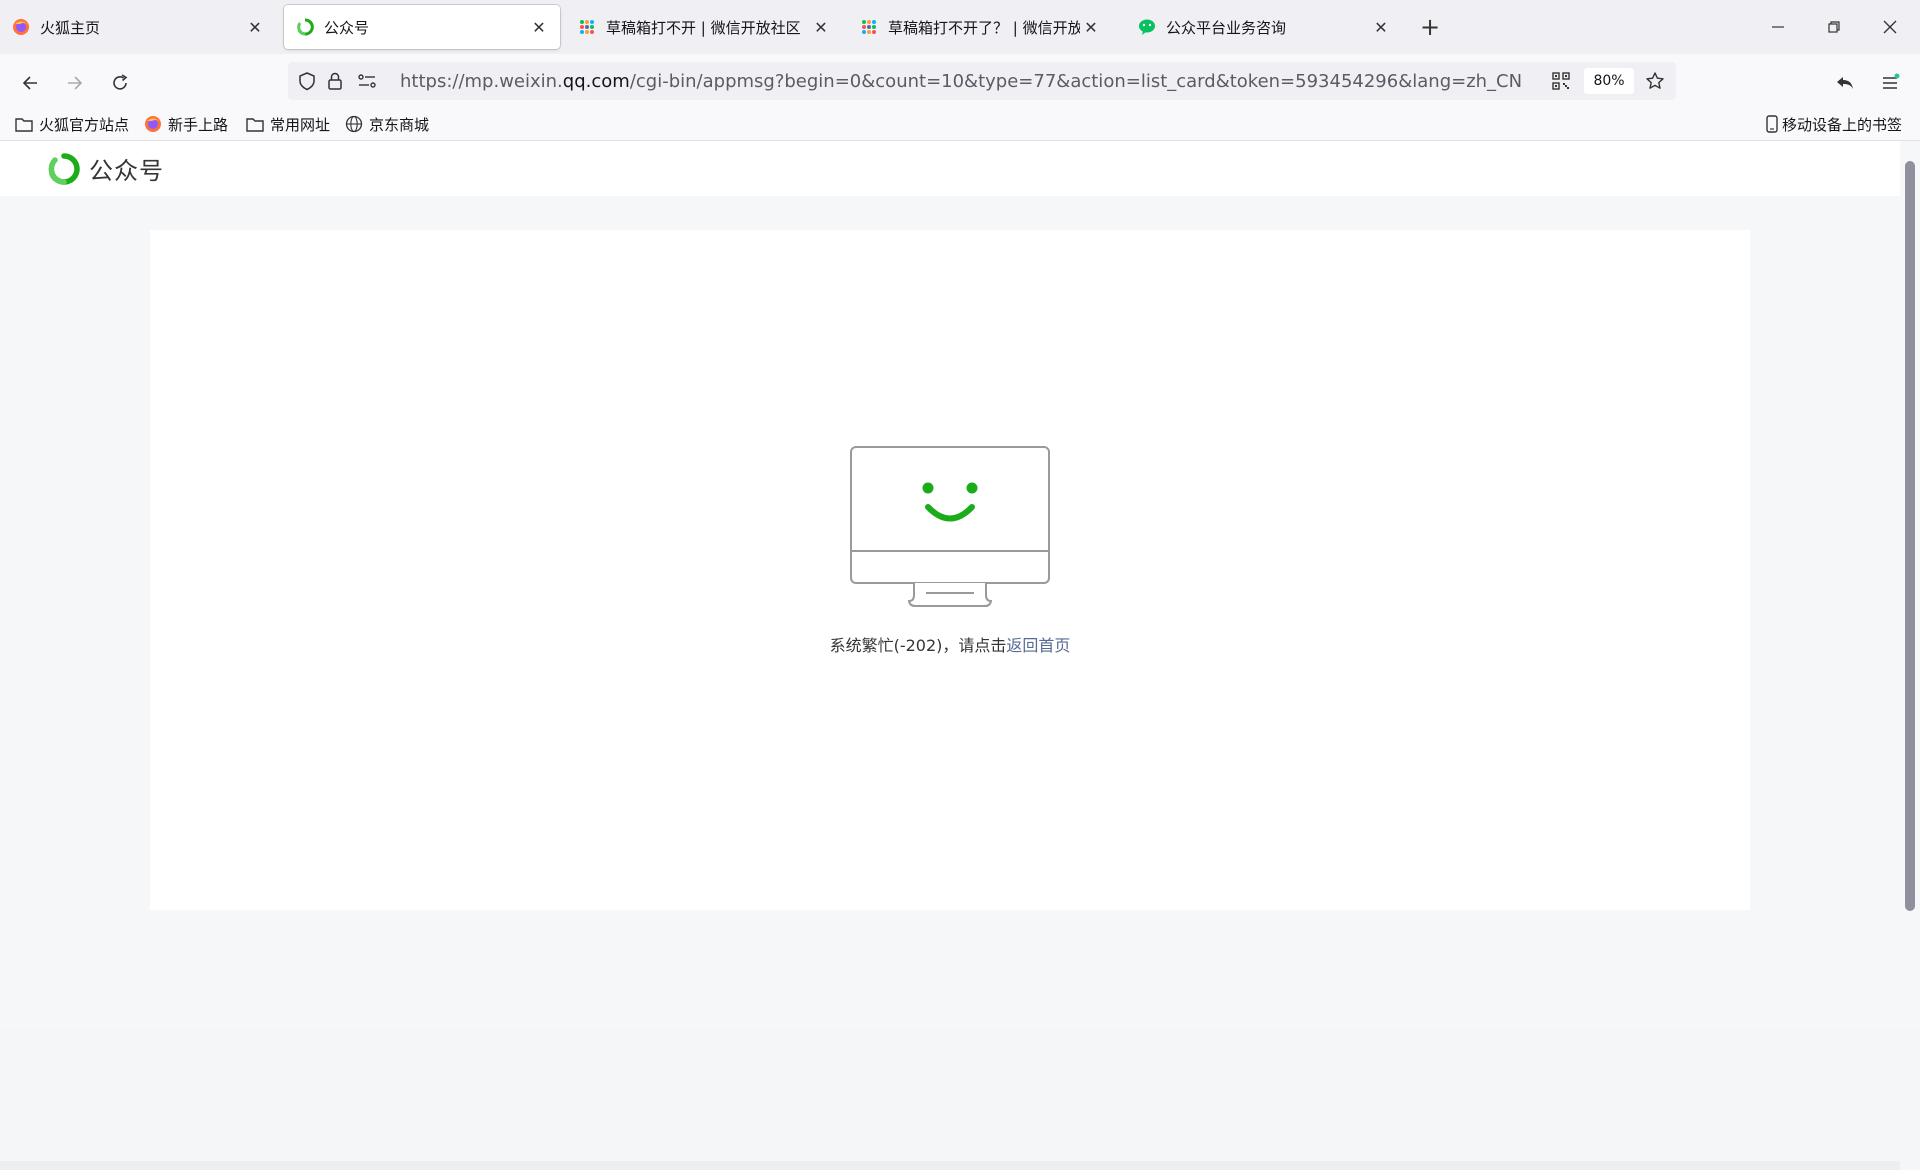 Image resolution: width=1920 pixels, height=1170 pixels. Describe the element at coordinates (64, 168) in the screenshot. I see `weixin-mp-logo-icon` at that location.